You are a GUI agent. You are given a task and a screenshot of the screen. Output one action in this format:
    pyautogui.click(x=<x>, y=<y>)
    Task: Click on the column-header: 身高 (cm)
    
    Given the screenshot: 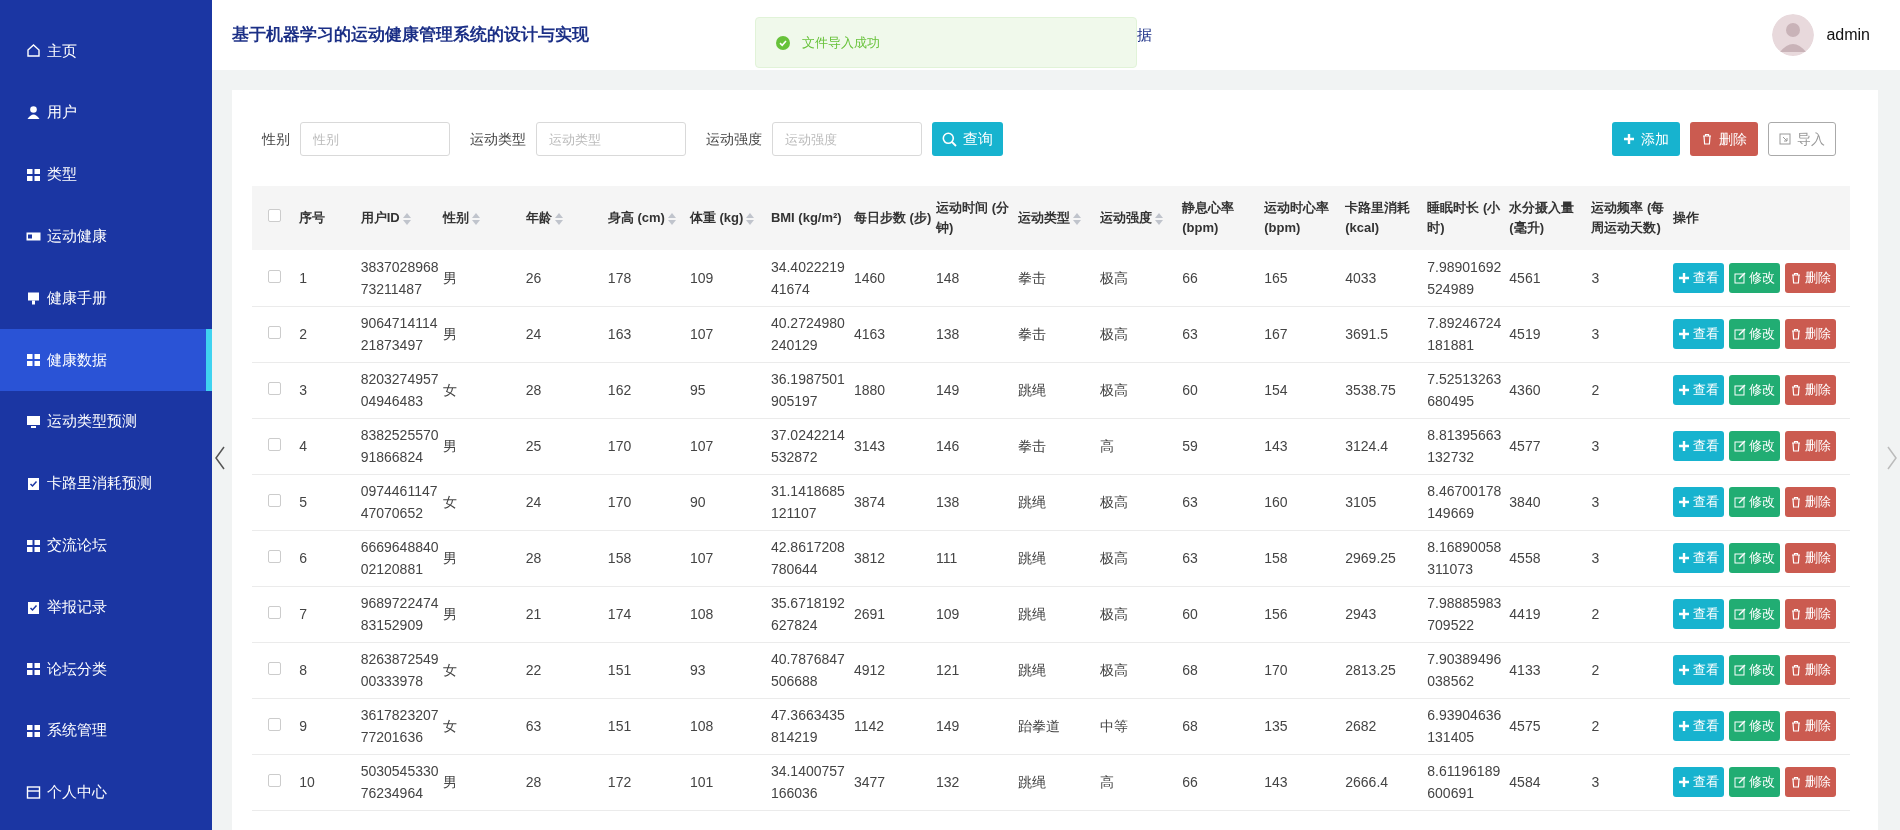 What is the action you would take?
    pyautogui.click(x=647, y=218)
    